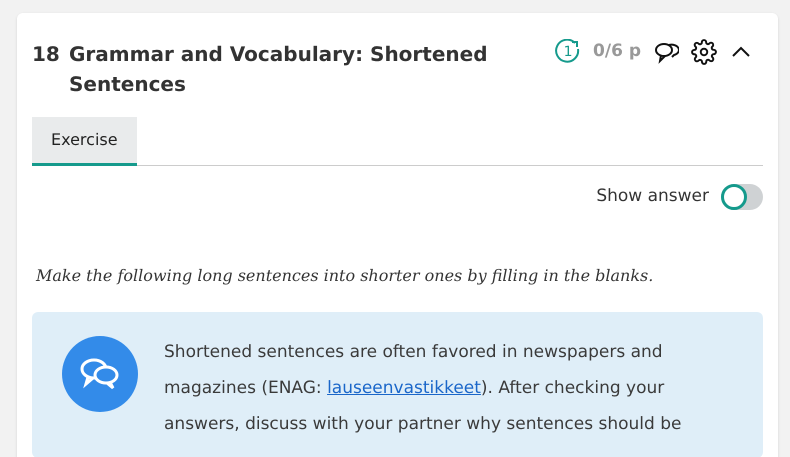 This screenshot has width=790, height=457. I want to click on show-answer-label: Show answer, so click(652, 196).